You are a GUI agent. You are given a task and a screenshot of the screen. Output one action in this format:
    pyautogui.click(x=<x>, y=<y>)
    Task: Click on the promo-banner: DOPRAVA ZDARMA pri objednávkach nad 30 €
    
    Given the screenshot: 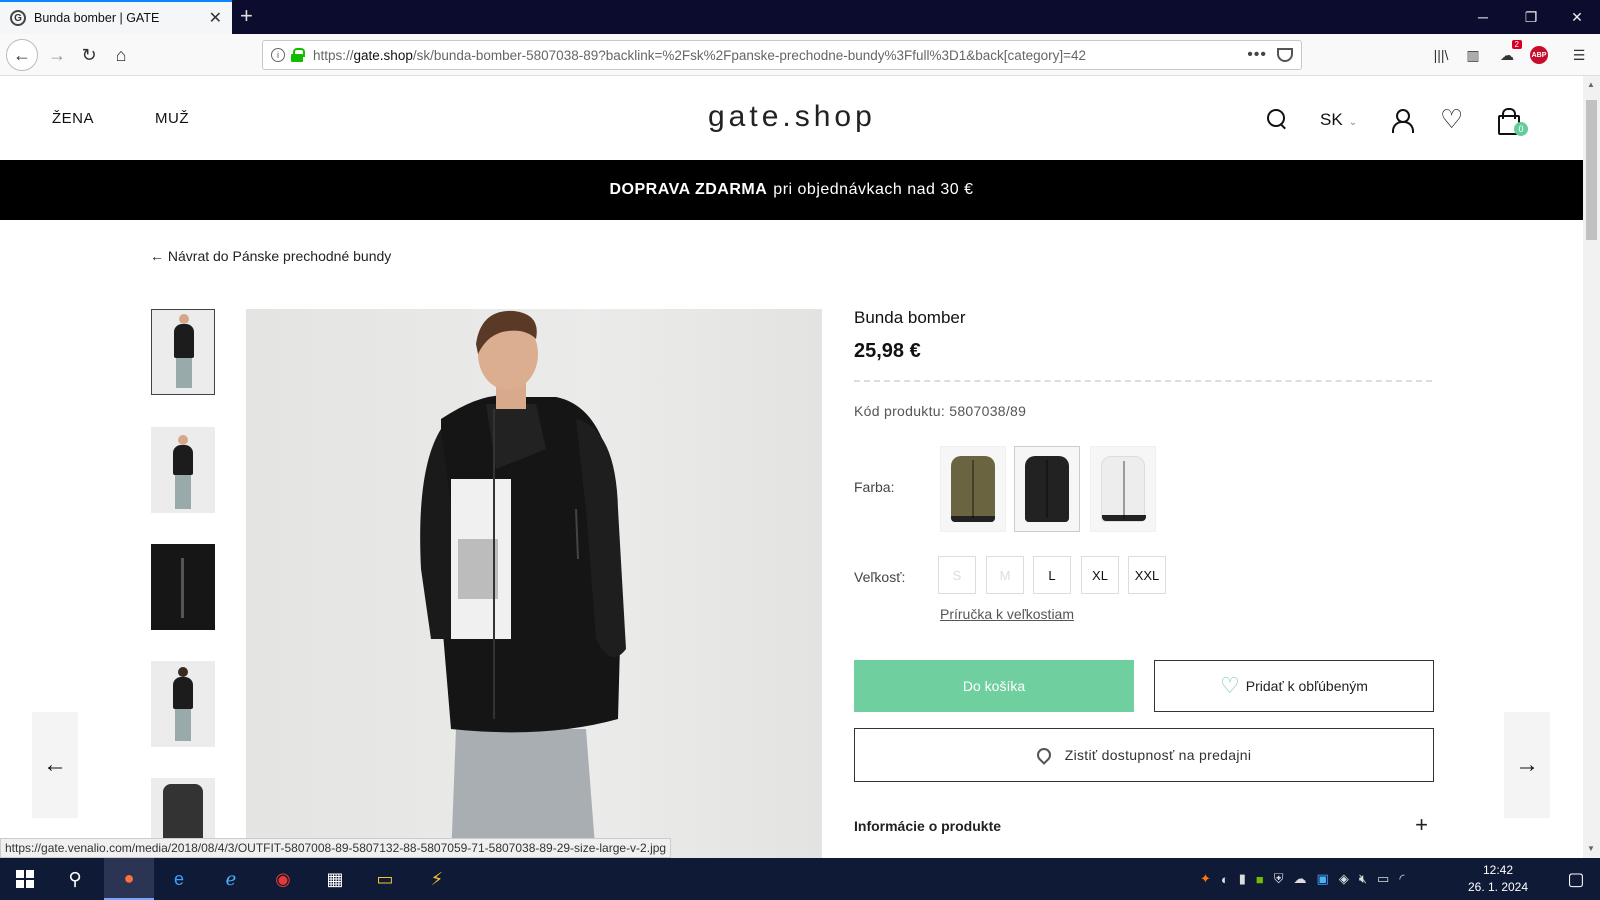 What is the action you would take?
    pyautogui.click(x=791, y=190)
    